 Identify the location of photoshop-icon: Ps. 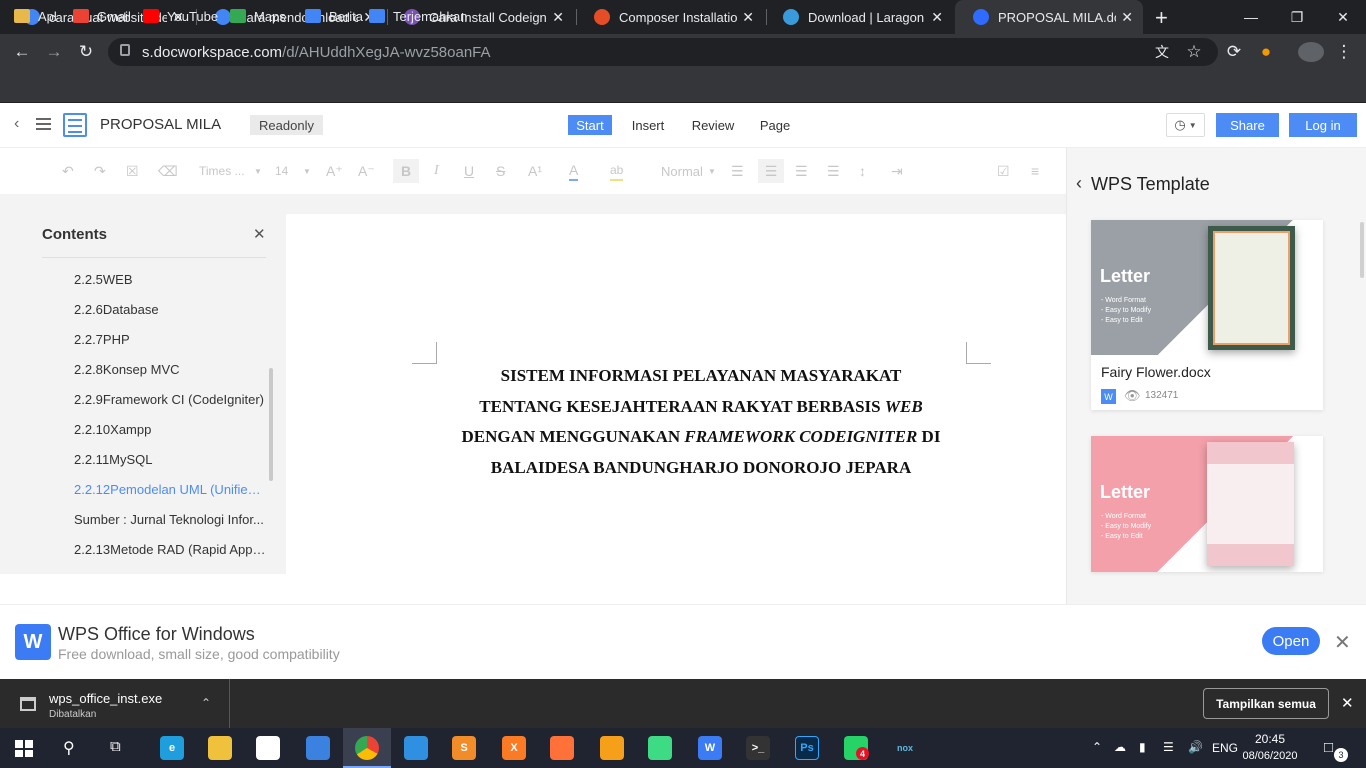
(807, 748).